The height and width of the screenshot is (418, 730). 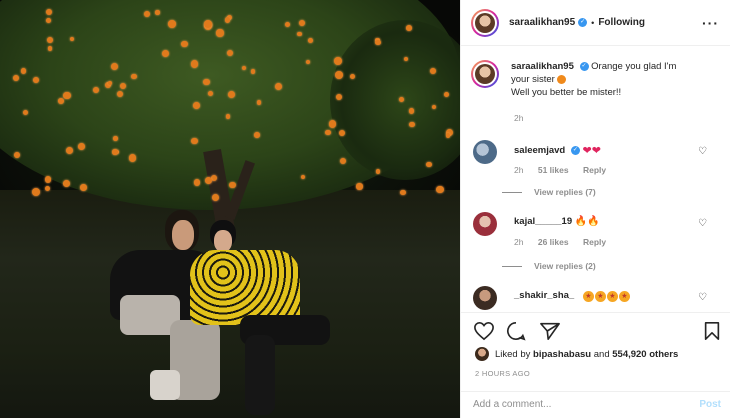 What do you see at coordinates (270, 317) in the screenshot?
I see `person-right` at bounding box center [270, 317].